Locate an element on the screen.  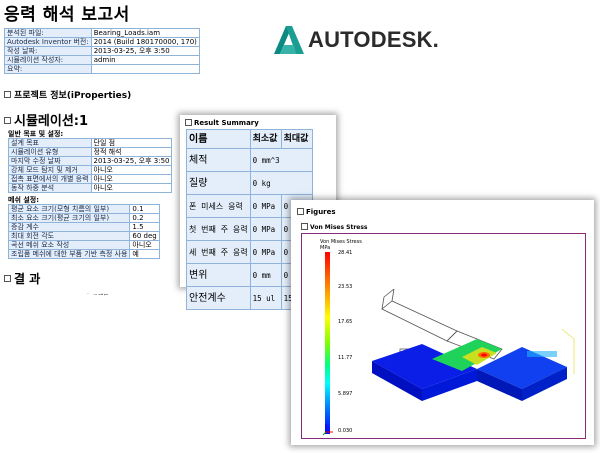
row-min: 0 mm is located at coordinates (265, 275).